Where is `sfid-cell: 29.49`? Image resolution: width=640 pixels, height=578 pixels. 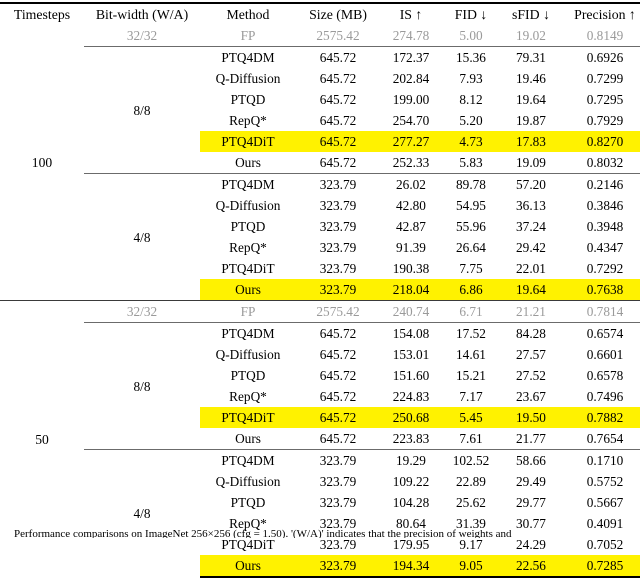
sfid-cell: 29.49 is located at coordinates (531, 481).